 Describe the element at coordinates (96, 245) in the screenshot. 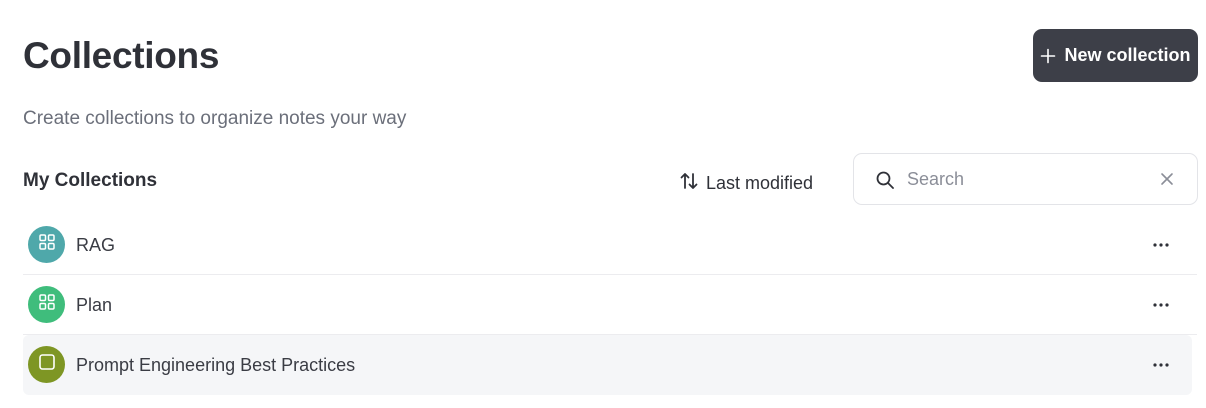

I see `collection-name: RAG` at that location.